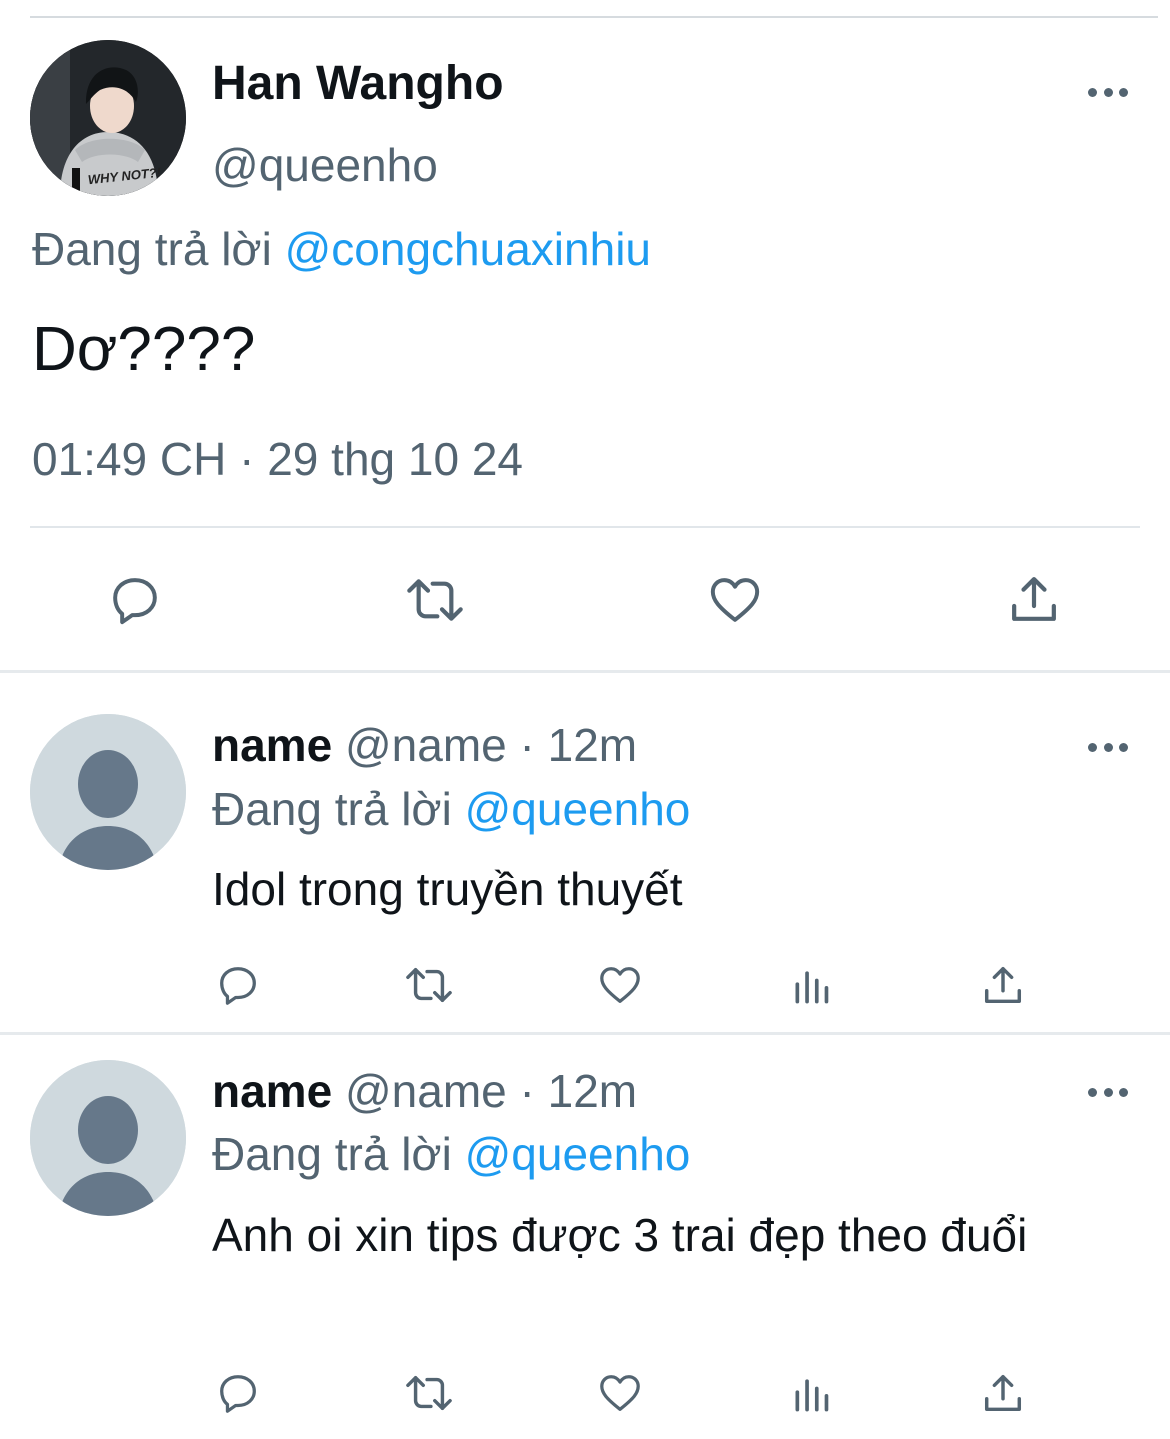 Image resolution: width=1170 pixels, height=1439 pixels. I want to click on reply-text: Idol trong truyền thuyết, so click(447, 889).